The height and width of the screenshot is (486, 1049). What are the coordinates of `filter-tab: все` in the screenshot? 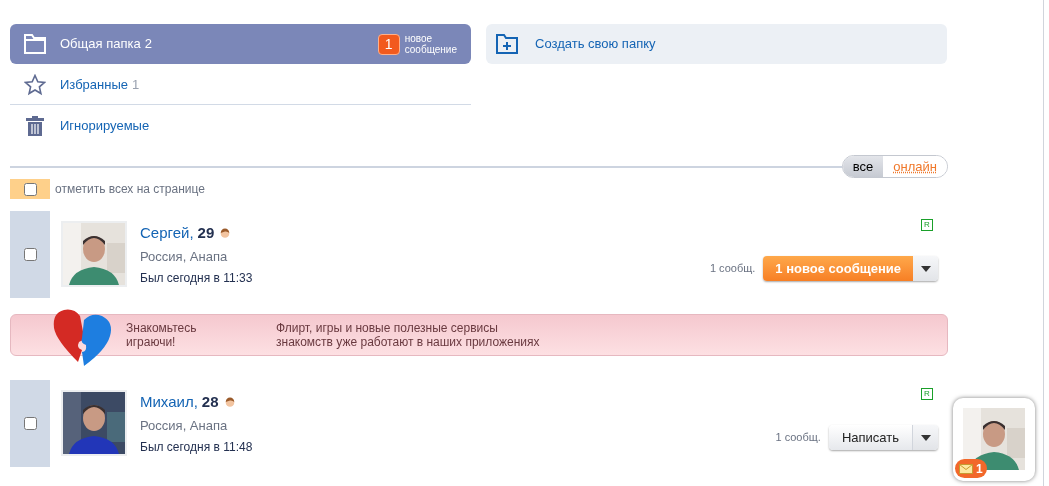 It's located at (863, 166).